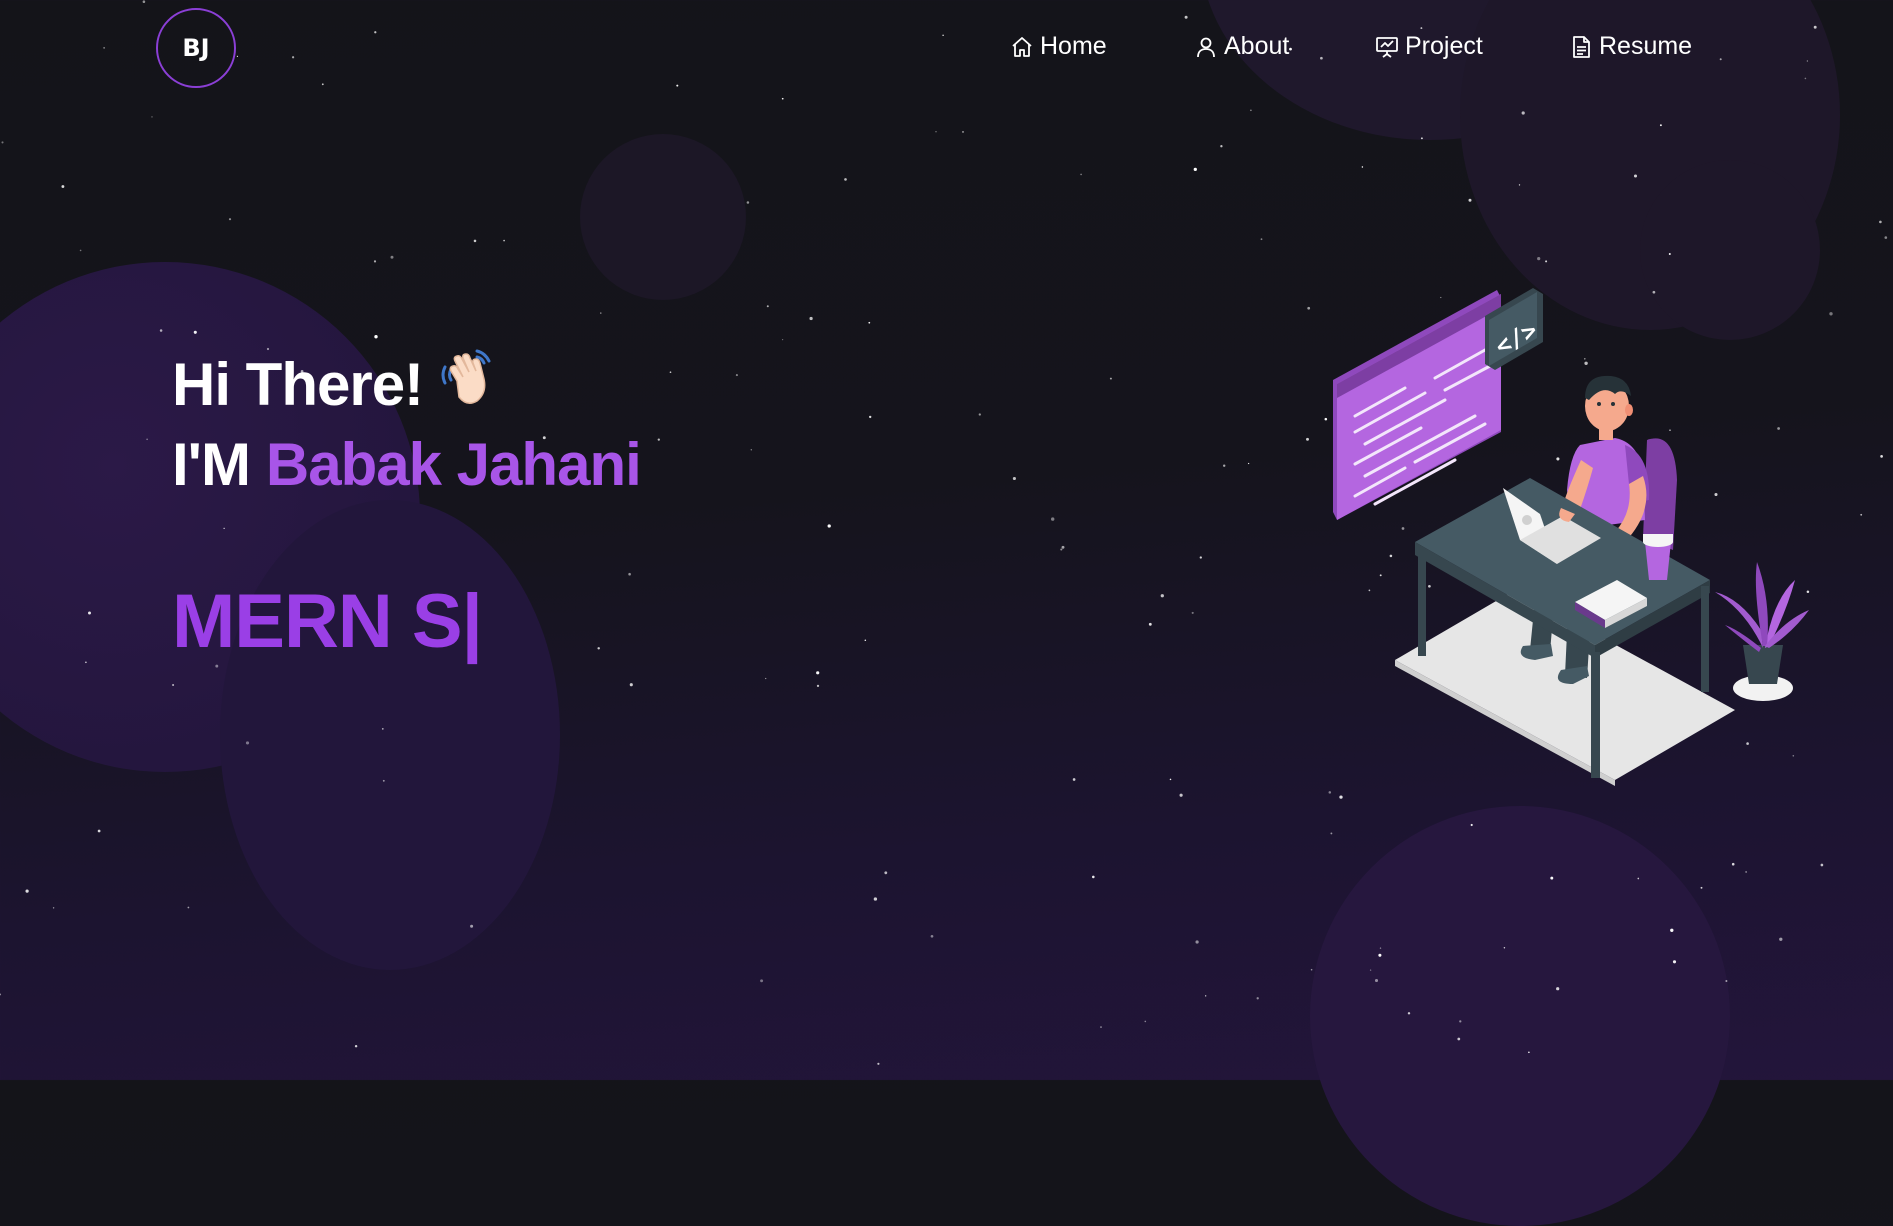 This screenshot has width=1893, height=1226. I want to click on waving-hand-icon, so click(469, 384).